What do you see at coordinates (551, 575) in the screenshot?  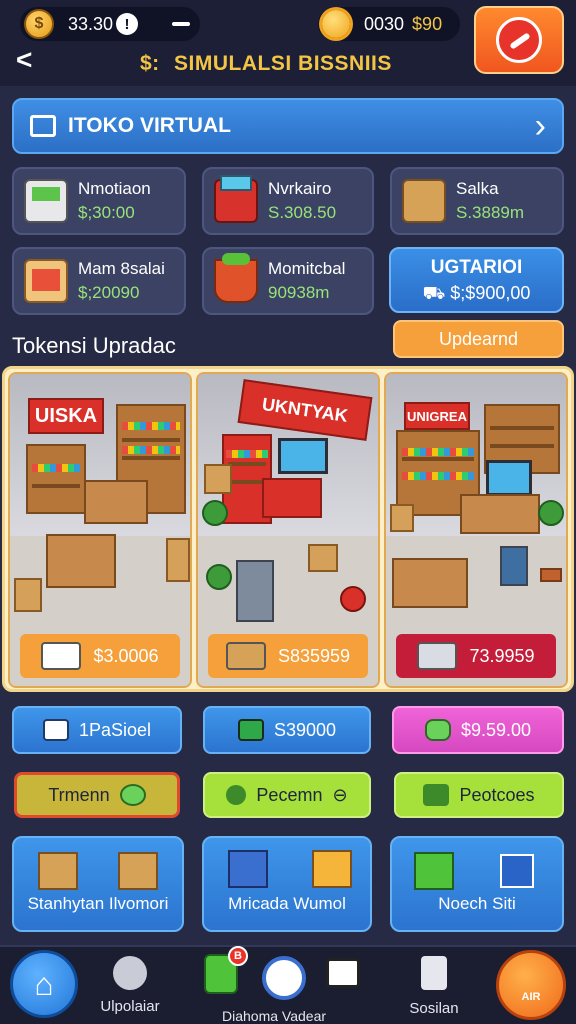 I see `plant-pot` at bounding box center [551, 575].